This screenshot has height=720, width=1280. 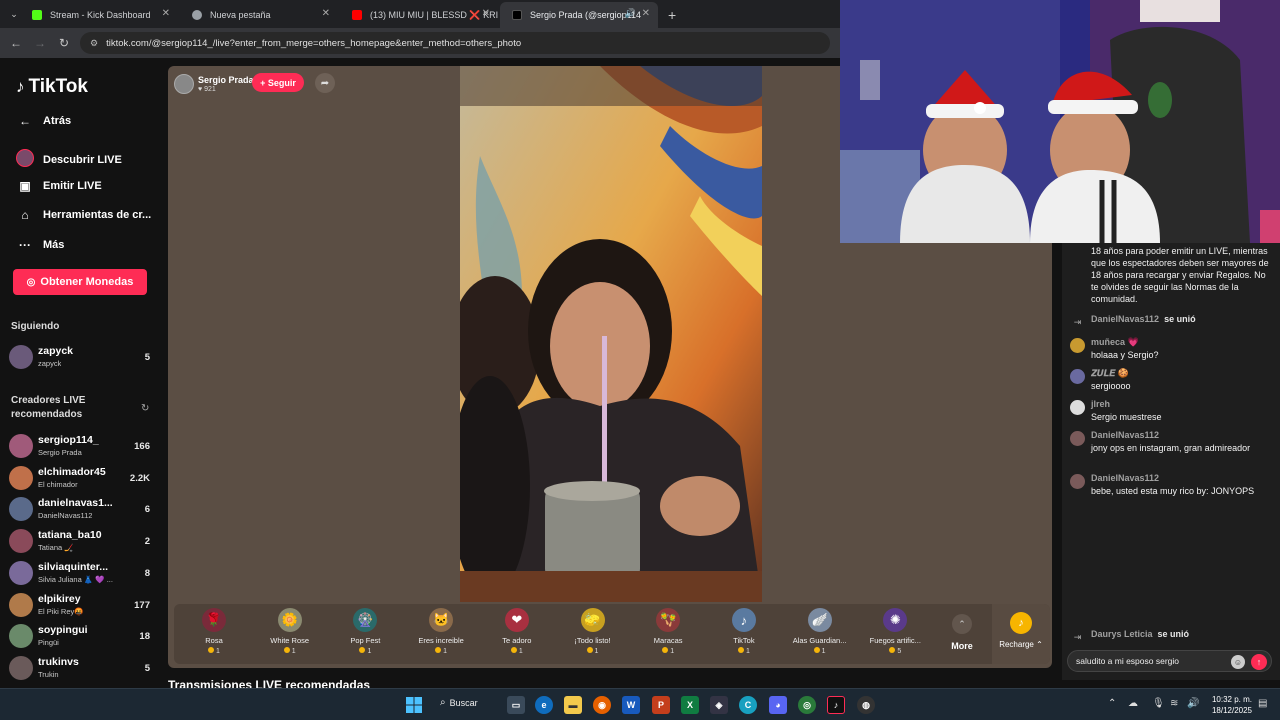 I want to click on tab-kick-dashboard: Stream - Kick Dashboard ✕, so click(x=99, y=15).